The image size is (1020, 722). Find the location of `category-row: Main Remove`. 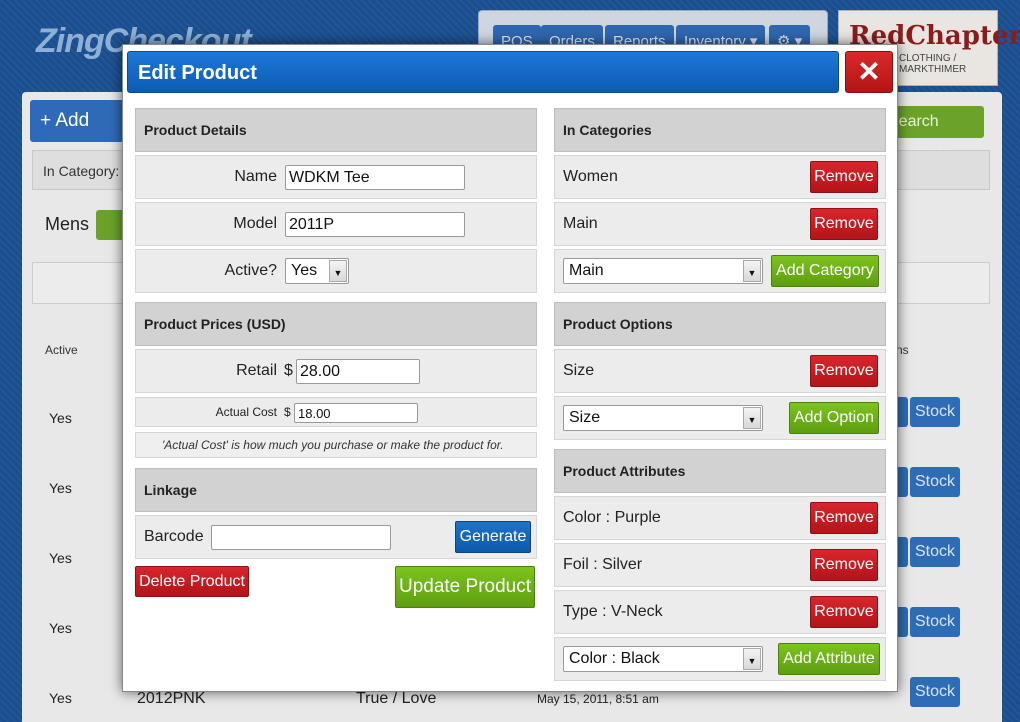

category-row: Main Remove is located at coordinates (720, 224).